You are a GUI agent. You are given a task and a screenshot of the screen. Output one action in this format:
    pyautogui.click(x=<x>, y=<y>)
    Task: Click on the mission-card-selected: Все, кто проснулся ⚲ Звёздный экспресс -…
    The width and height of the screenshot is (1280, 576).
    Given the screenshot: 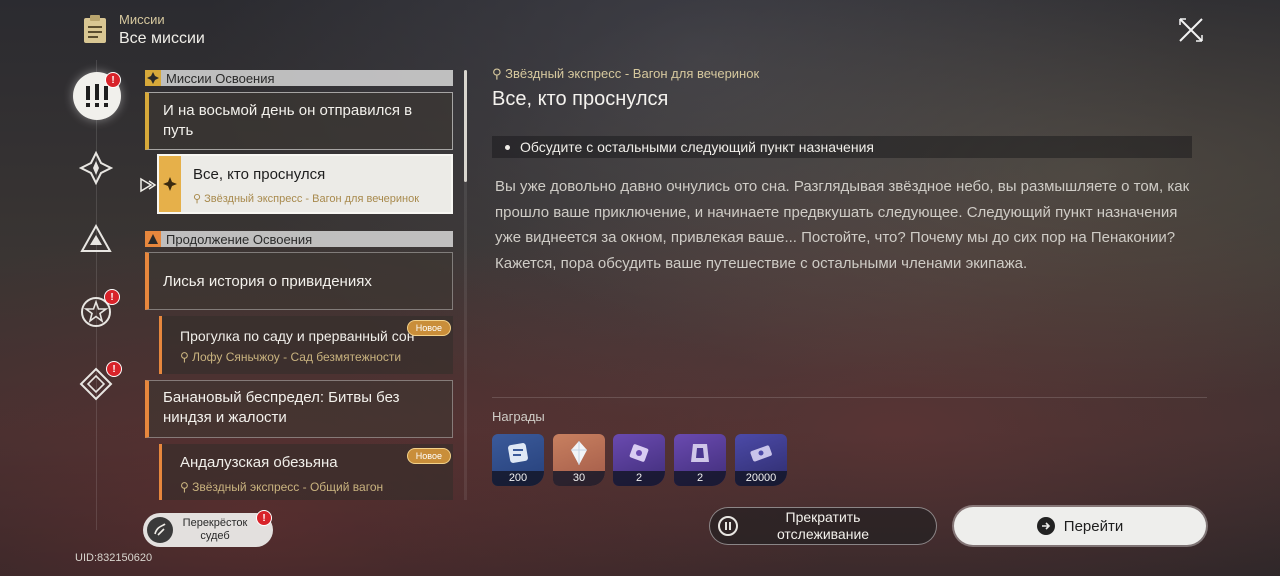 What is the action you would take?
    pyautogui.click(x=305, y=184)
    